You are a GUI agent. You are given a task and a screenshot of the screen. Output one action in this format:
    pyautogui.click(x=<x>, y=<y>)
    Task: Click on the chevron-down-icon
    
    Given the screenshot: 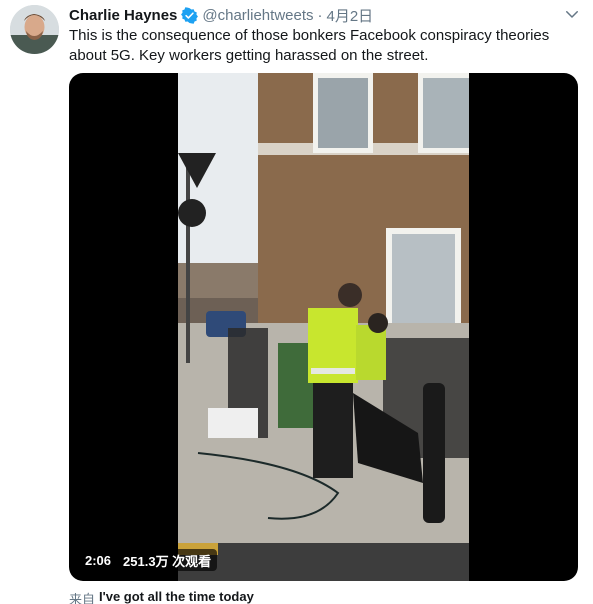 What is the action you would take?
    pyautogui.click(x=572, y=14)
    